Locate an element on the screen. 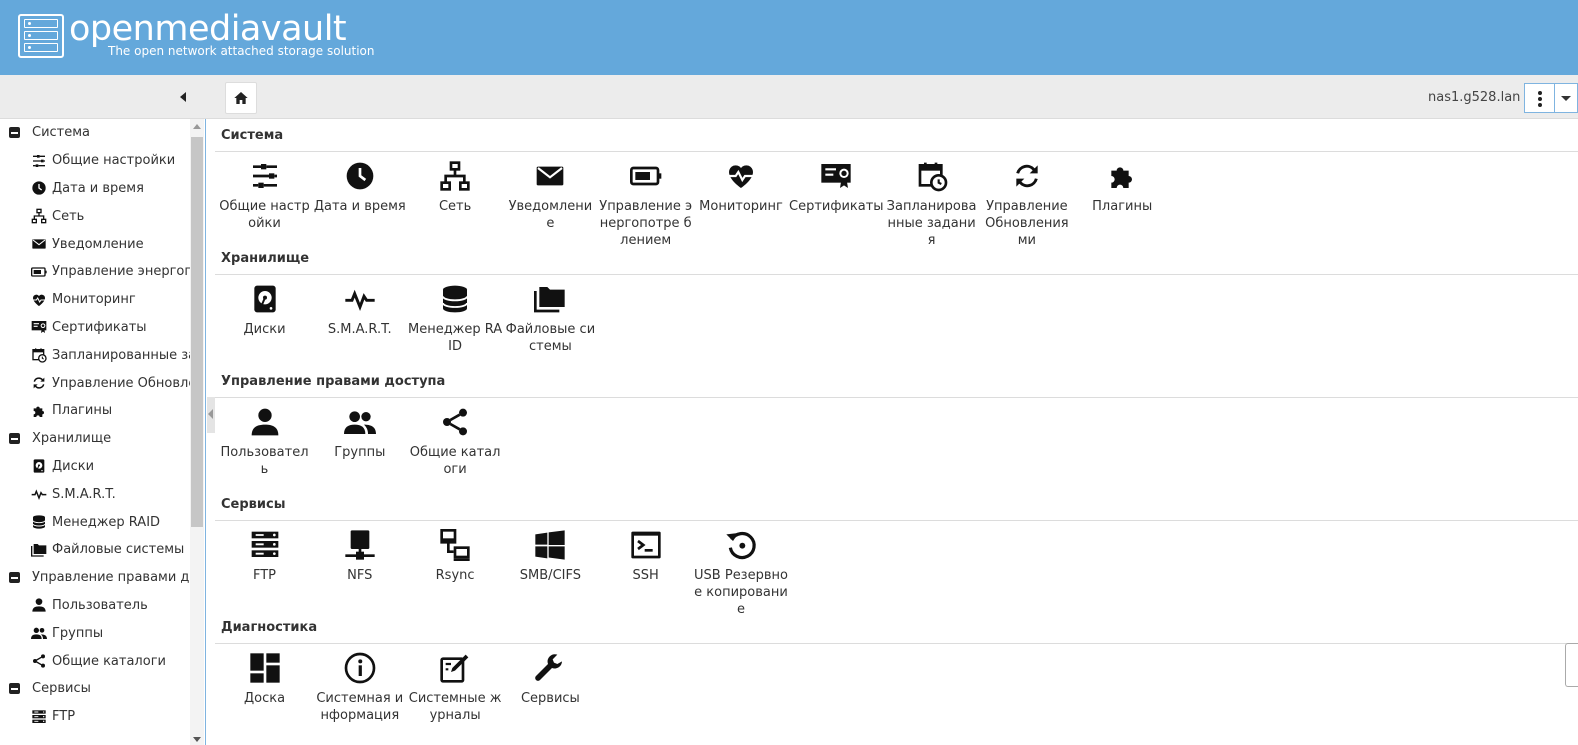 This screenshot has height=745, width=1578. sliders-icon is located at coordinates (39, 160).